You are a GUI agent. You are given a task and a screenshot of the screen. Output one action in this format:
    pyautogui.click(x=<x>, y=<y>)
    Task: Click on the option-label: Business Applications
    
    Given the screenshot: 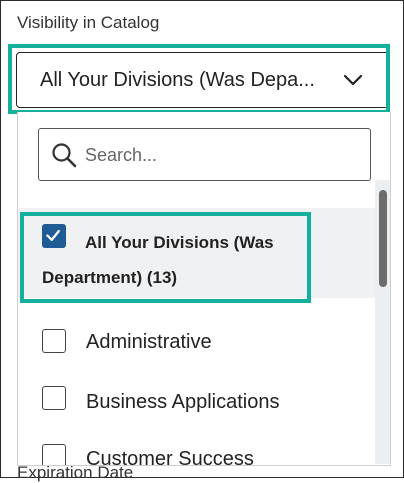 What is the action you would take?
    pyautogui.click(x=182, y=402)
    